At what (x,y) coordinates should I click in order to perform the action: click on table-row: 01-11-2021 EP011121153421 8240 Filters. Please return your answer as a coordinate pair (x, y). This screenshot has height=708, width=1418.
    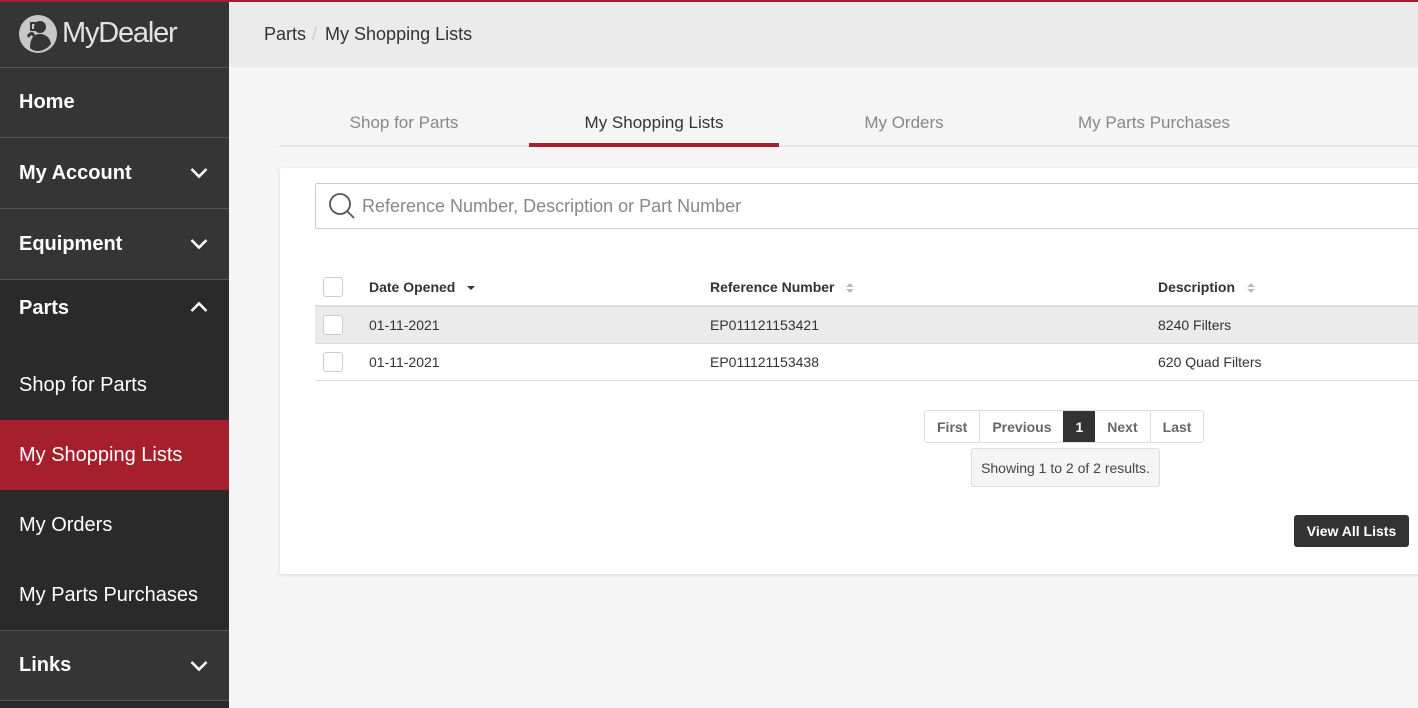
    Looking at the image, I should click on (866, 325).